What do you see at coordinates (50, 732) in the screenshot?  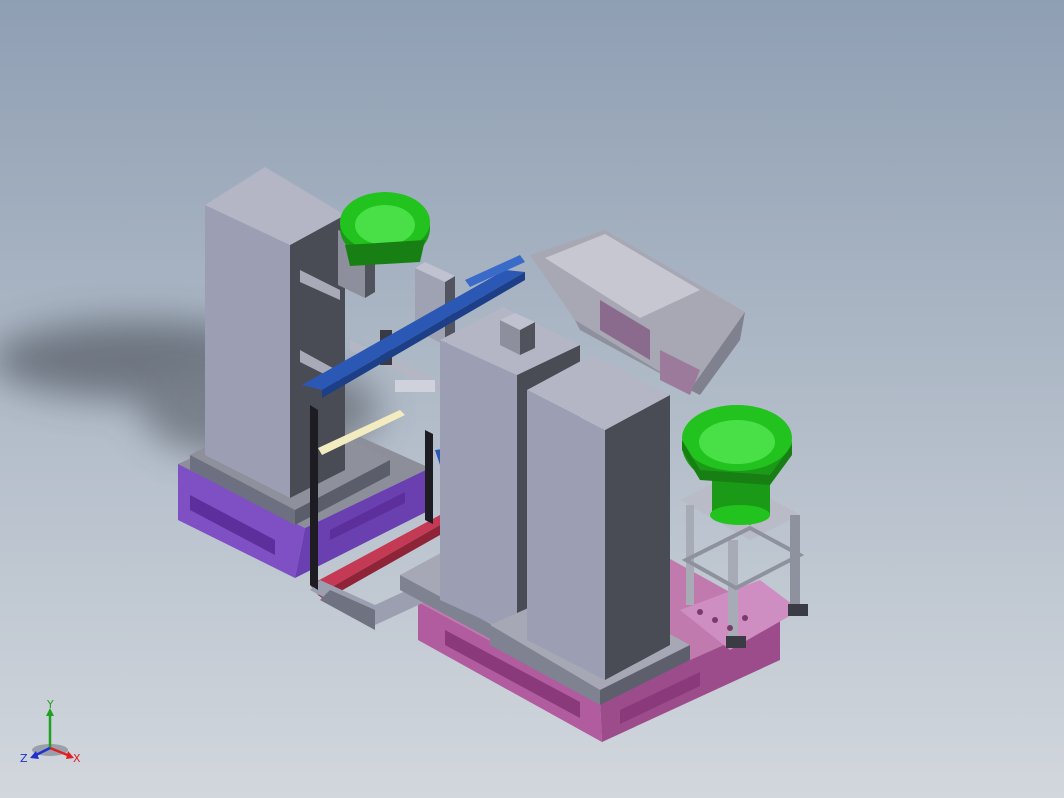 I see `orientation-triad-icon: Y X Z` at bounding box center [50, 732].